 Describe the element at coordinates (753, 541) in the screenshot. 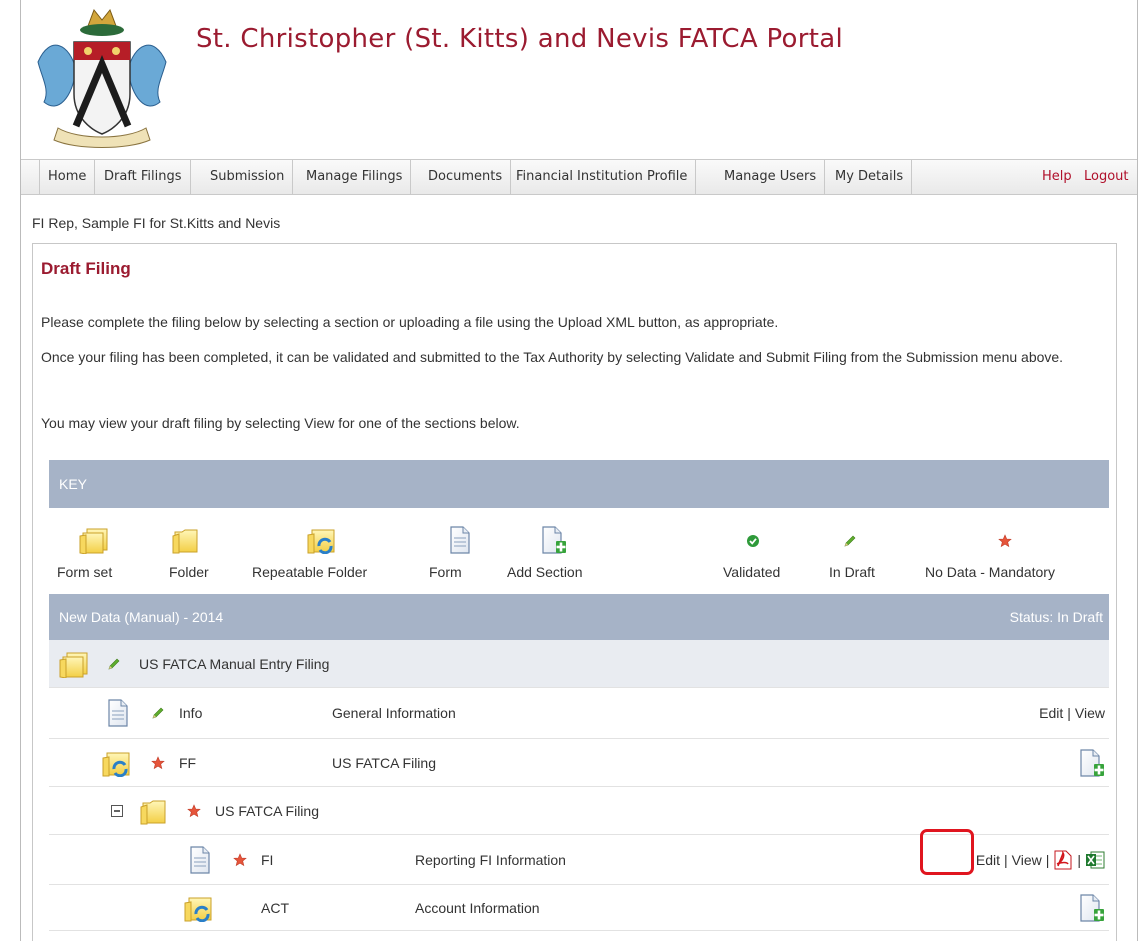

I see `validated-icon` at that location.